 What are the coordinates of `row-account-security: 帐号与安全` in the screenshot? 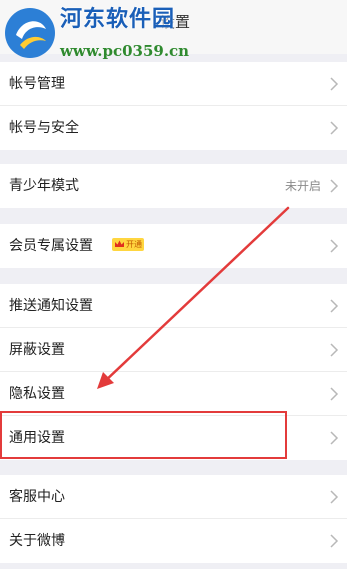 It's located at (173, 128).